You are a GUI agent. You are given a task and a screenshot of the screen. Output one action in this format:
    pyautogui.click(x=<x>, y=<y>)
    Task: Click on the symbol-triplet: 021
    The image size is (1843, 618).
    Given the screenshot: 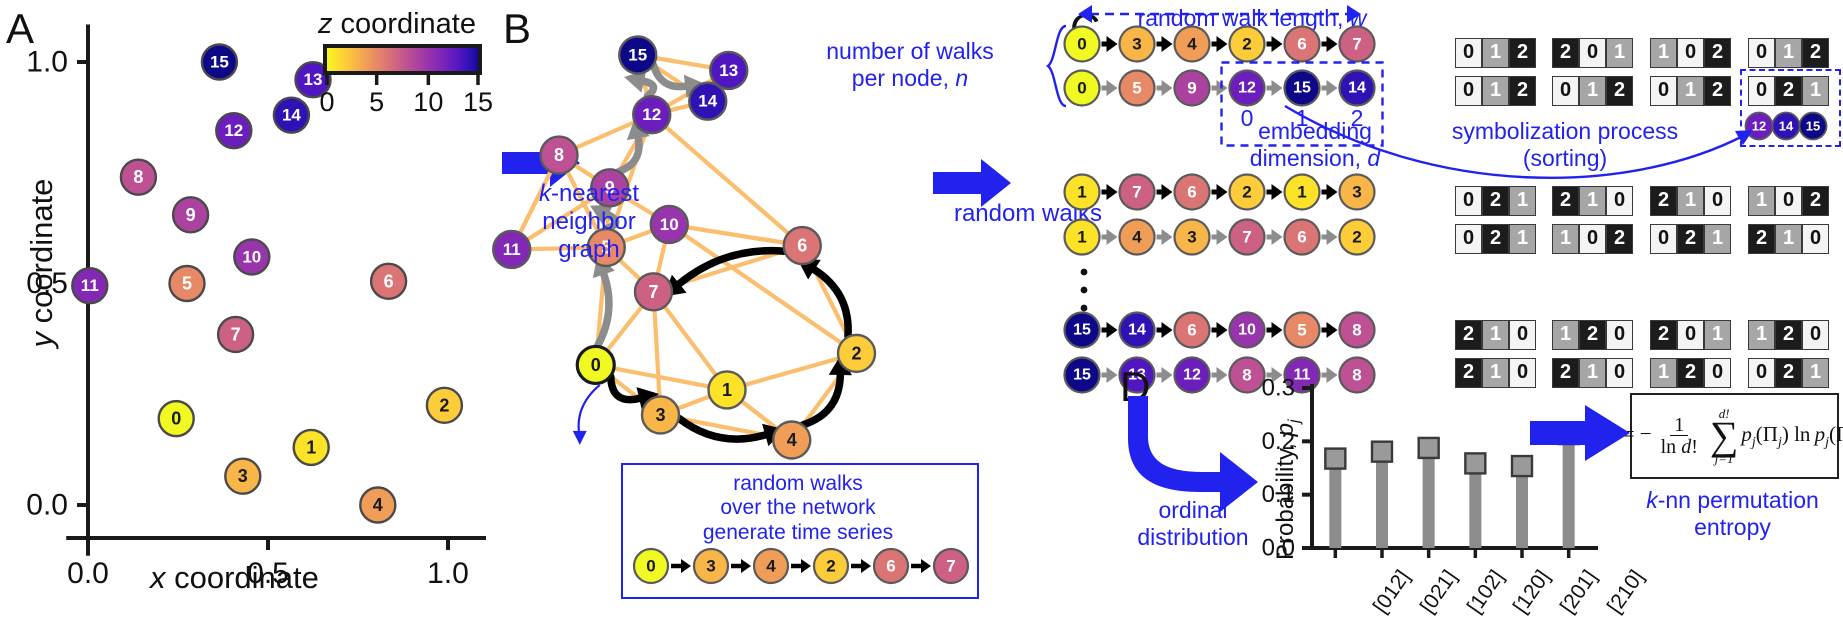 What is the action you would take?
    pyautogui.click(x=1788, y=373)
    